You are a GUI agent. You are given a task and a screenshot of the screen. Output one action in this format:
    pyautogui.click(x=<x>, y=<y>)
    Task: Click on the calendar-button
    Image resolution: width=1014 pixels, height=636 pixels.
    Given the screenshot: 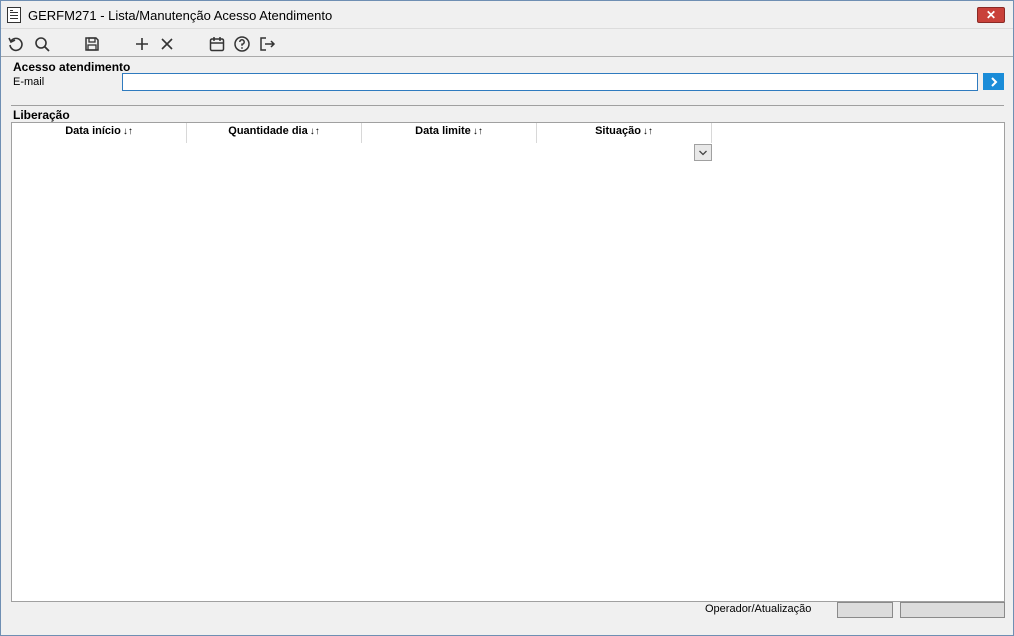 What is the action you would take?
    pyautogui.click(x=217, y=44)
    